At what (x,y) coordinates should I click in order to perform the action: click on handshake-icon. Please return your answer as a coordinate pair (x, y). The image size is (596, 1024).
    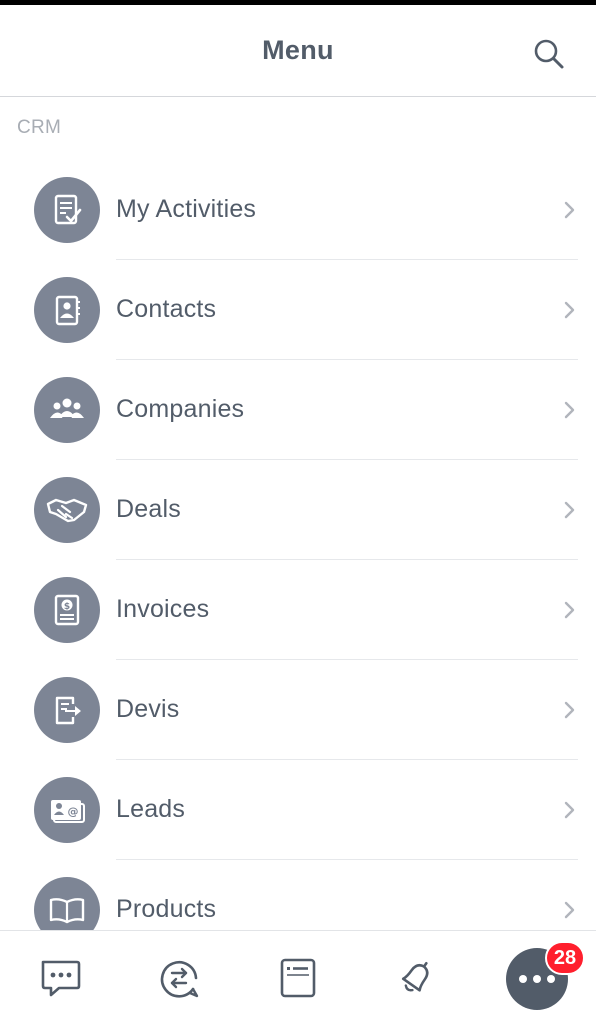
    Looking at the image, I should click on (67, 510).